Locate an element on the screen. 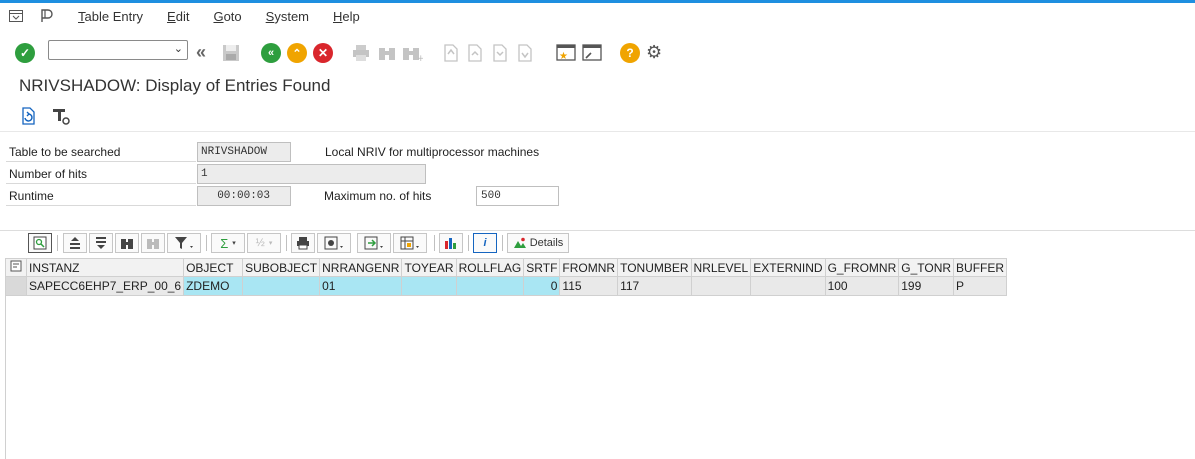 This screenshot has height=459, width=1195. column-header-instanz: INSTANZ is located at coordinates (105, 267).